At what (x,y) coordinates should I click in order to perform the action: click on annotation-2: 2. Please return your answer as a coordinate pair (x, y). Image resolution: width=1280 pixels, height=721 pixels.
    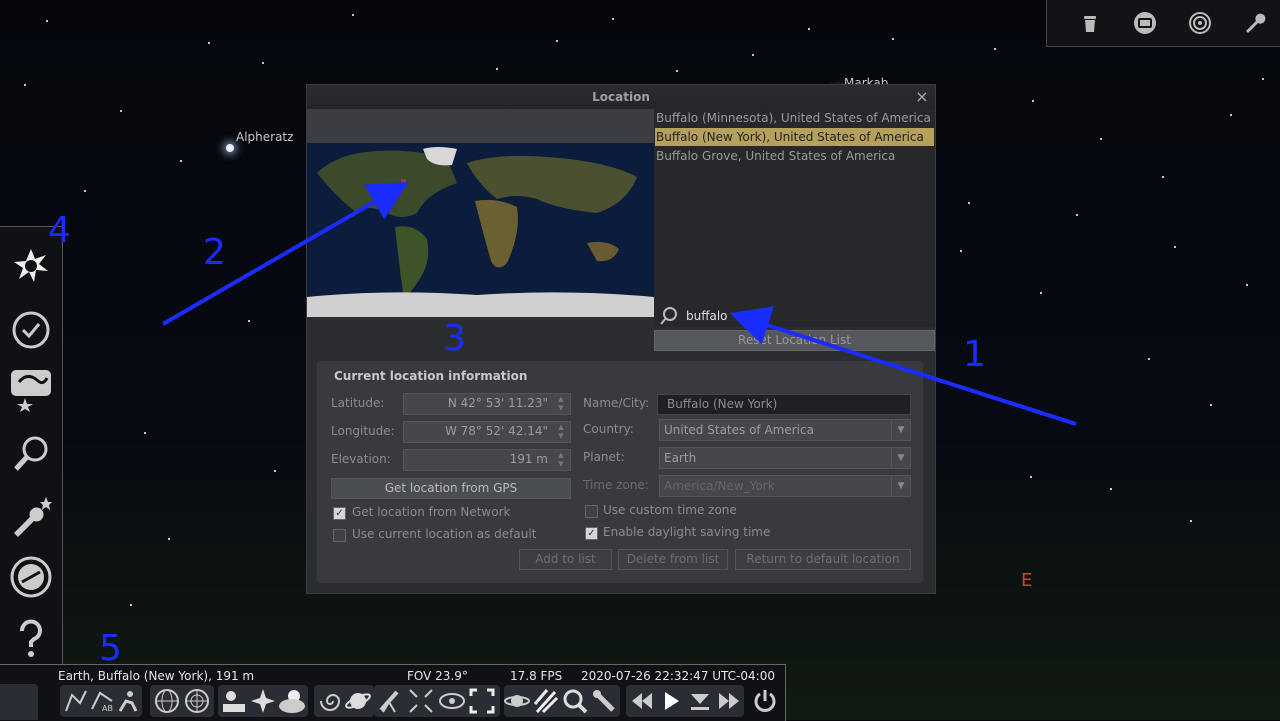
    Looking at the image, I should click on (214, 252).